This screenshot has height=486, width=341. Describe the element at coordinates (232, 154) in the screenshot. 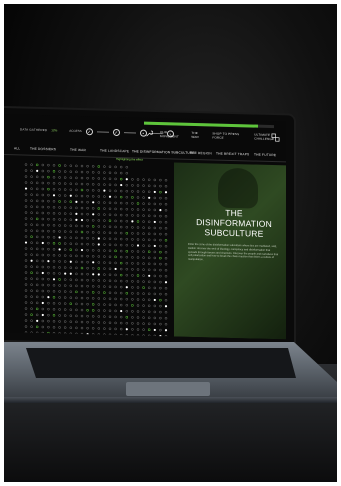

I see `tab-brexit-traps: THE BREXIT TRAPS` at that location.